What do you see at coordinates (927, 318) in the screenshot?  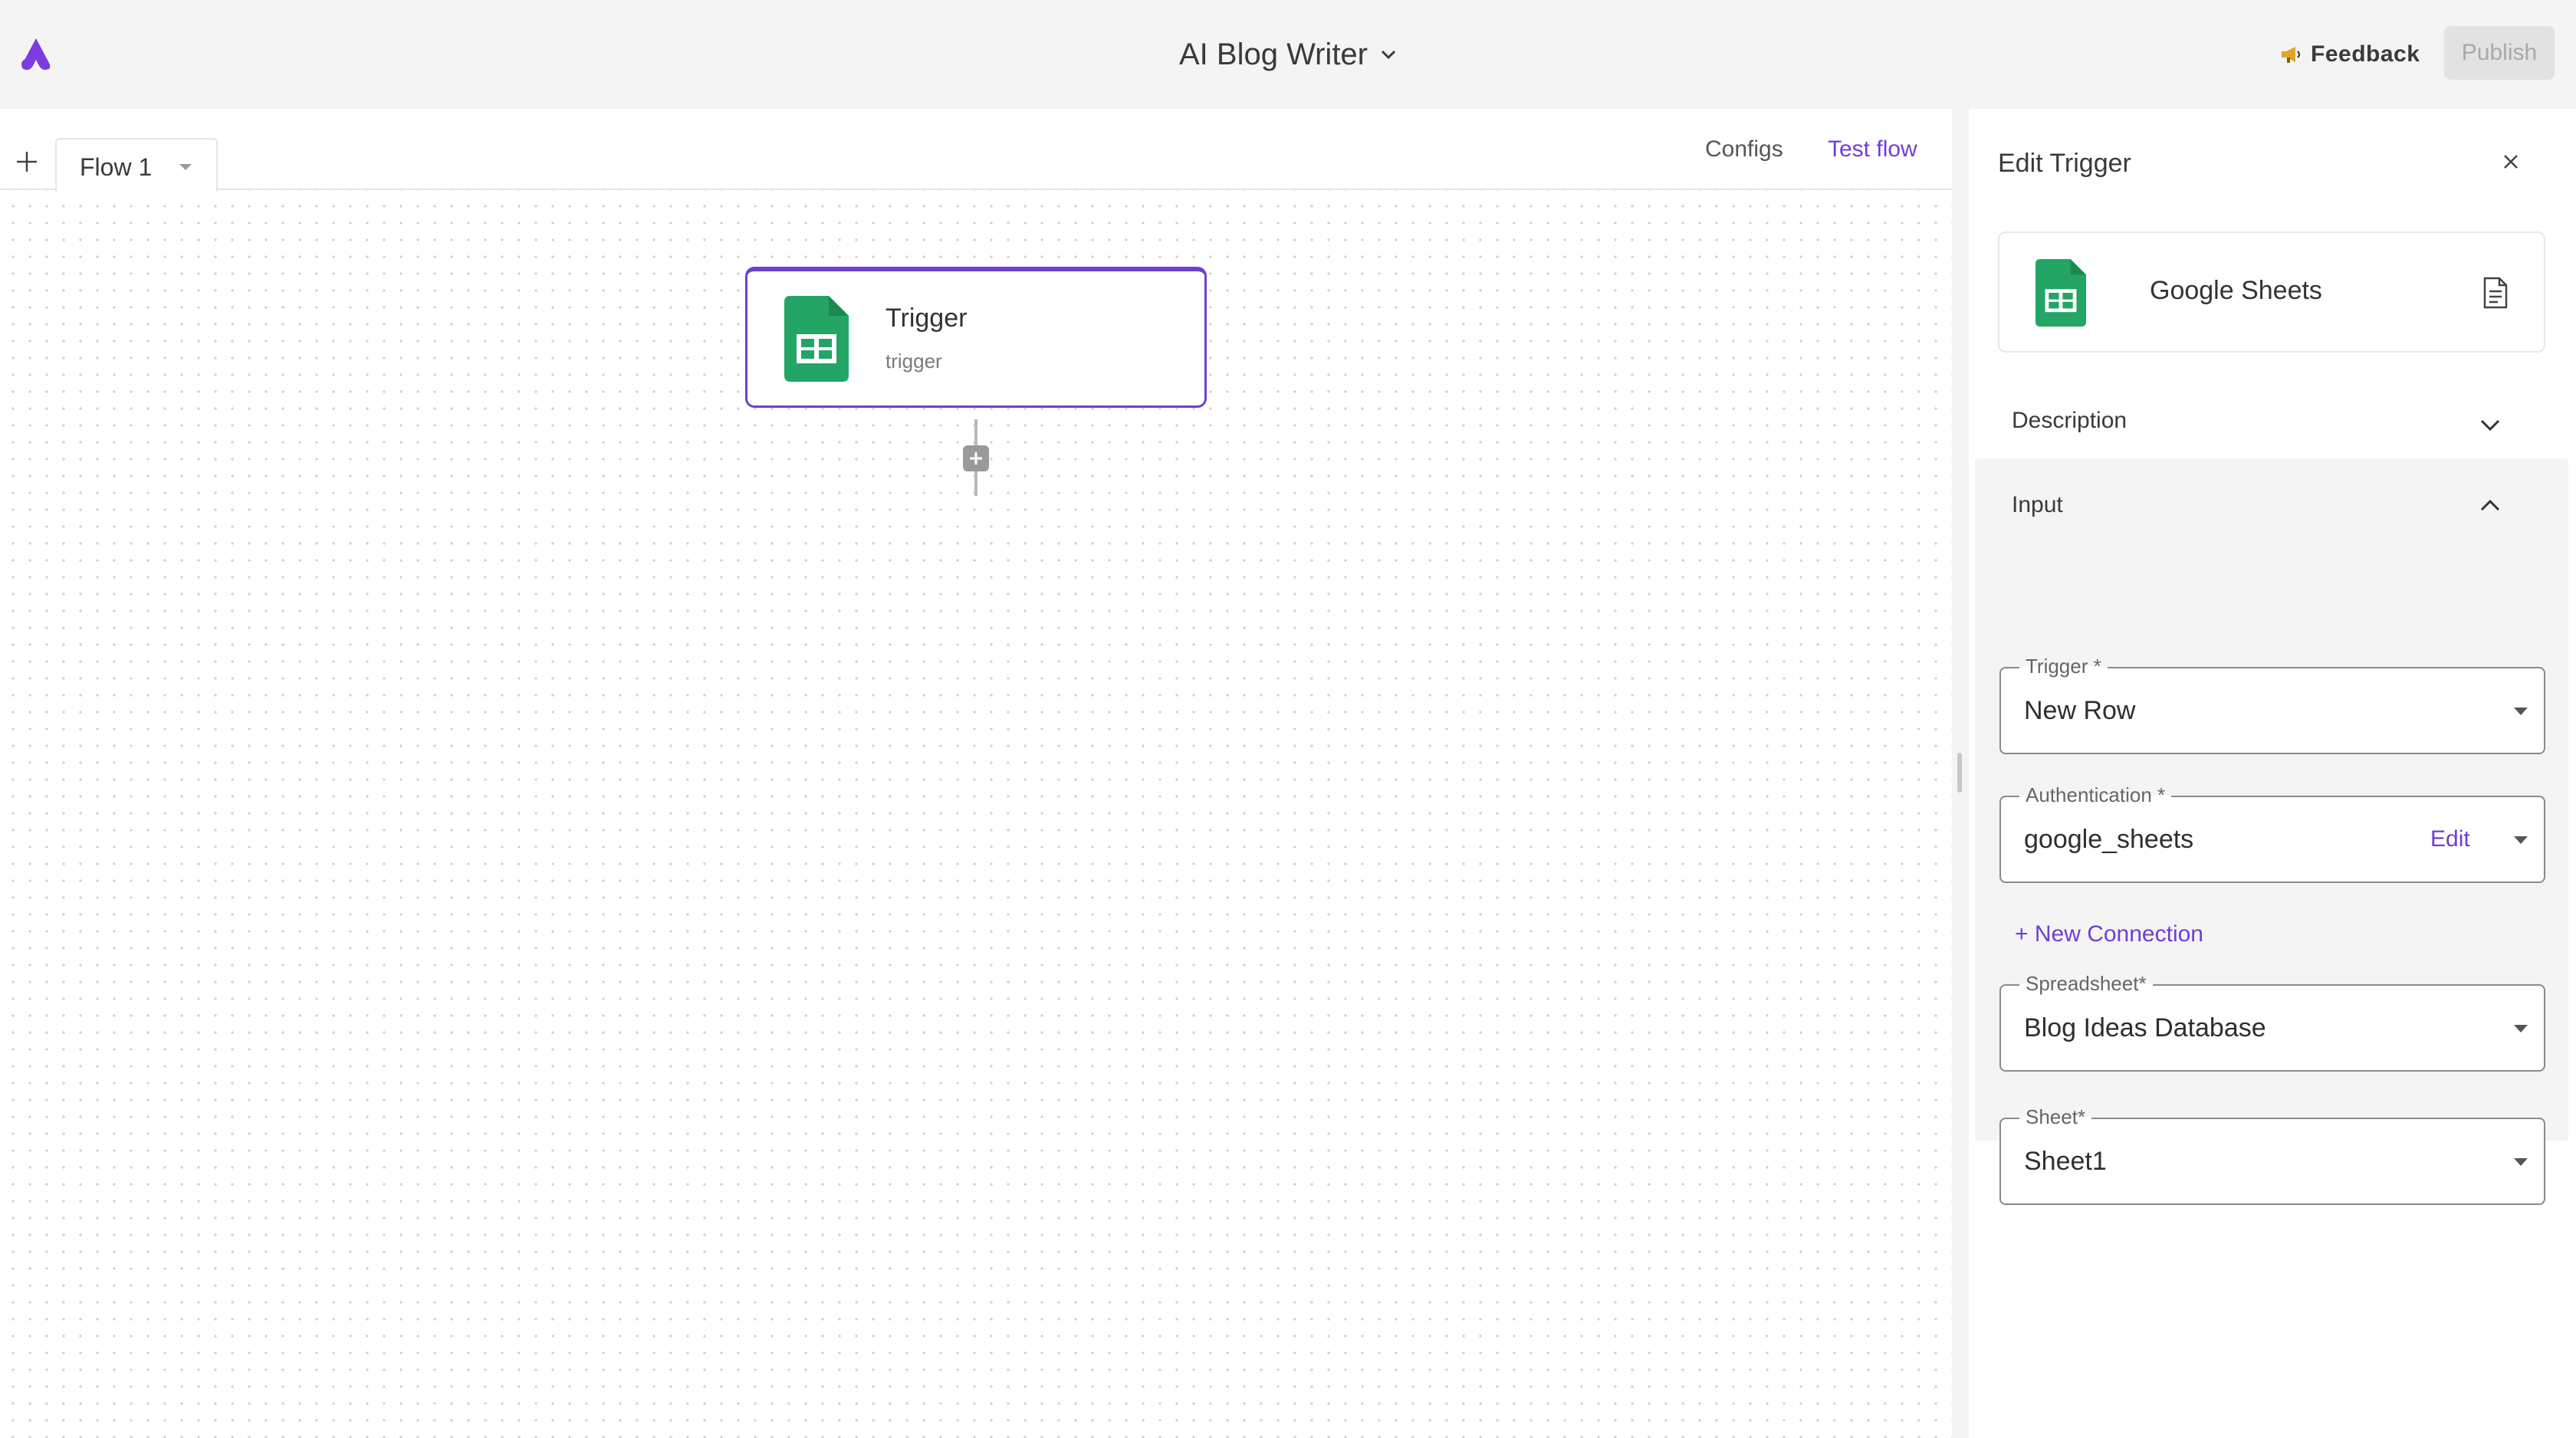 I see `node-title: Trigger` at bounding box center [927, 318].